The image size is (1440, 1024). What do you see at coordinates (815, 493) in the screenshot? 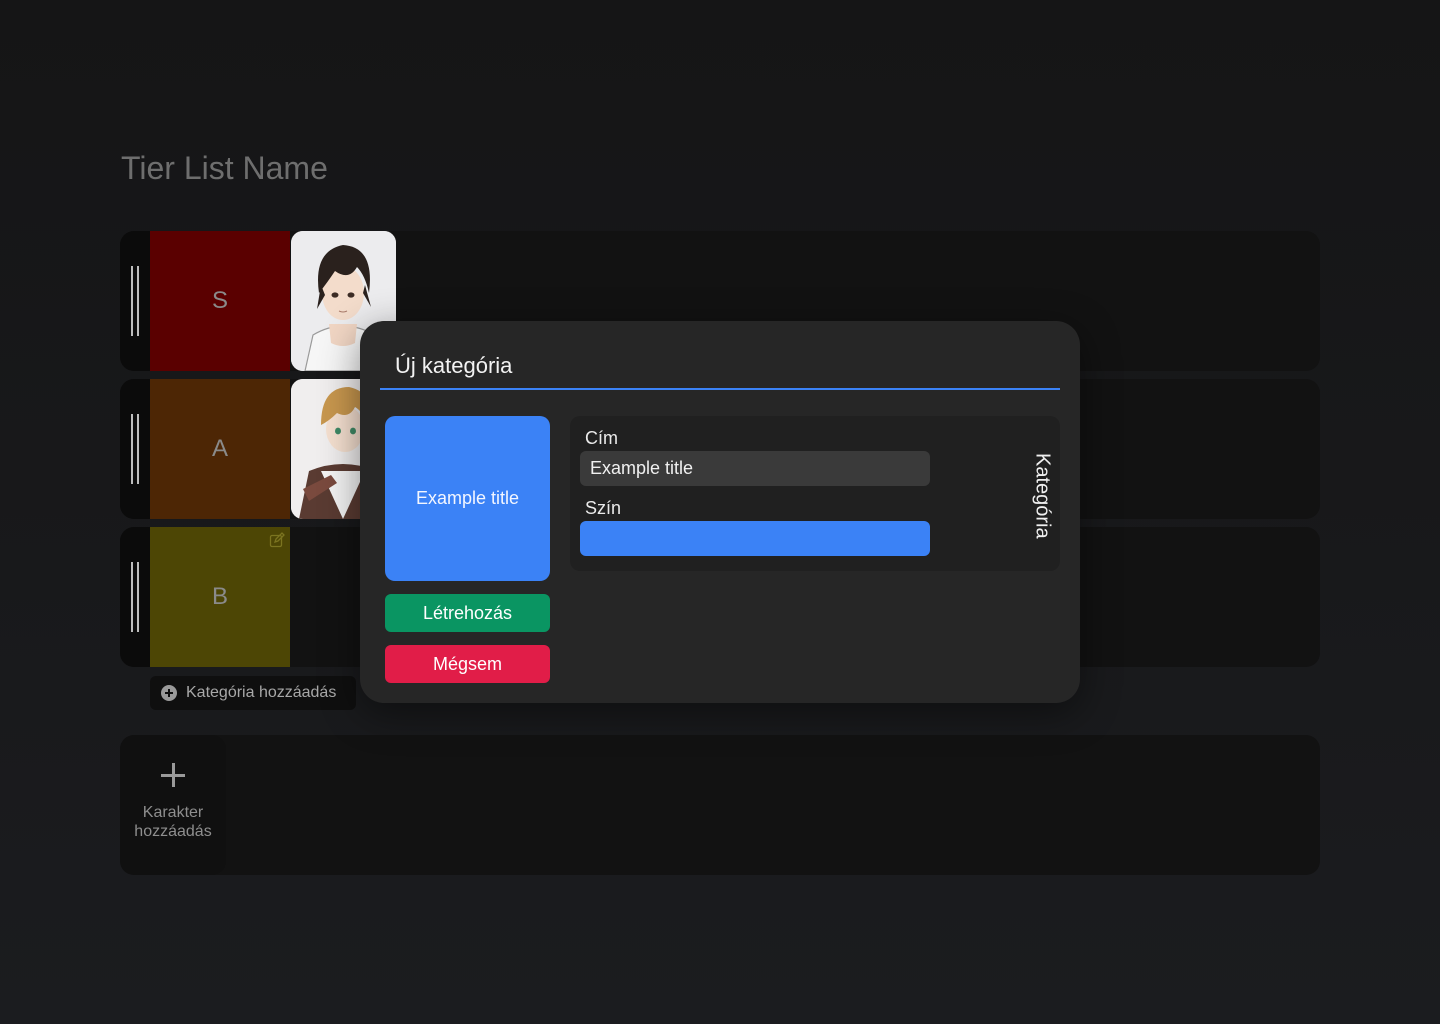
I see `category-form: Cím Szín Kategória` at bounding box center [815, 493].